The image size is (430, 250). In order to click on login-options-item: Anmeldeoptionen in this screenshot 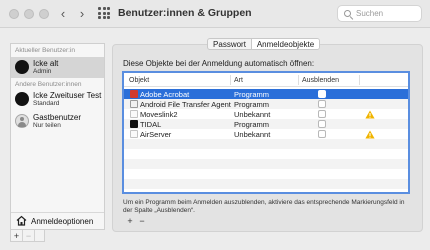, I will do `click(59, 221)`.